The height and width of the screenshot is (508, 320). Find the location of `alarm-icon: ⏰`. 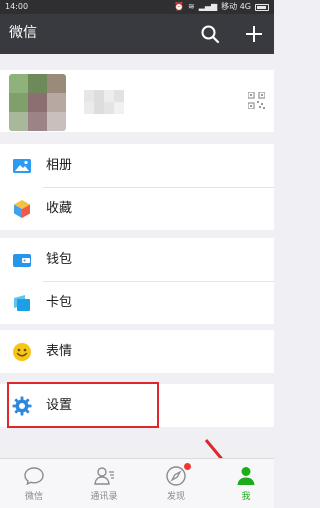

alarm-icon: ⏰ is located at coordinates (179, 6).